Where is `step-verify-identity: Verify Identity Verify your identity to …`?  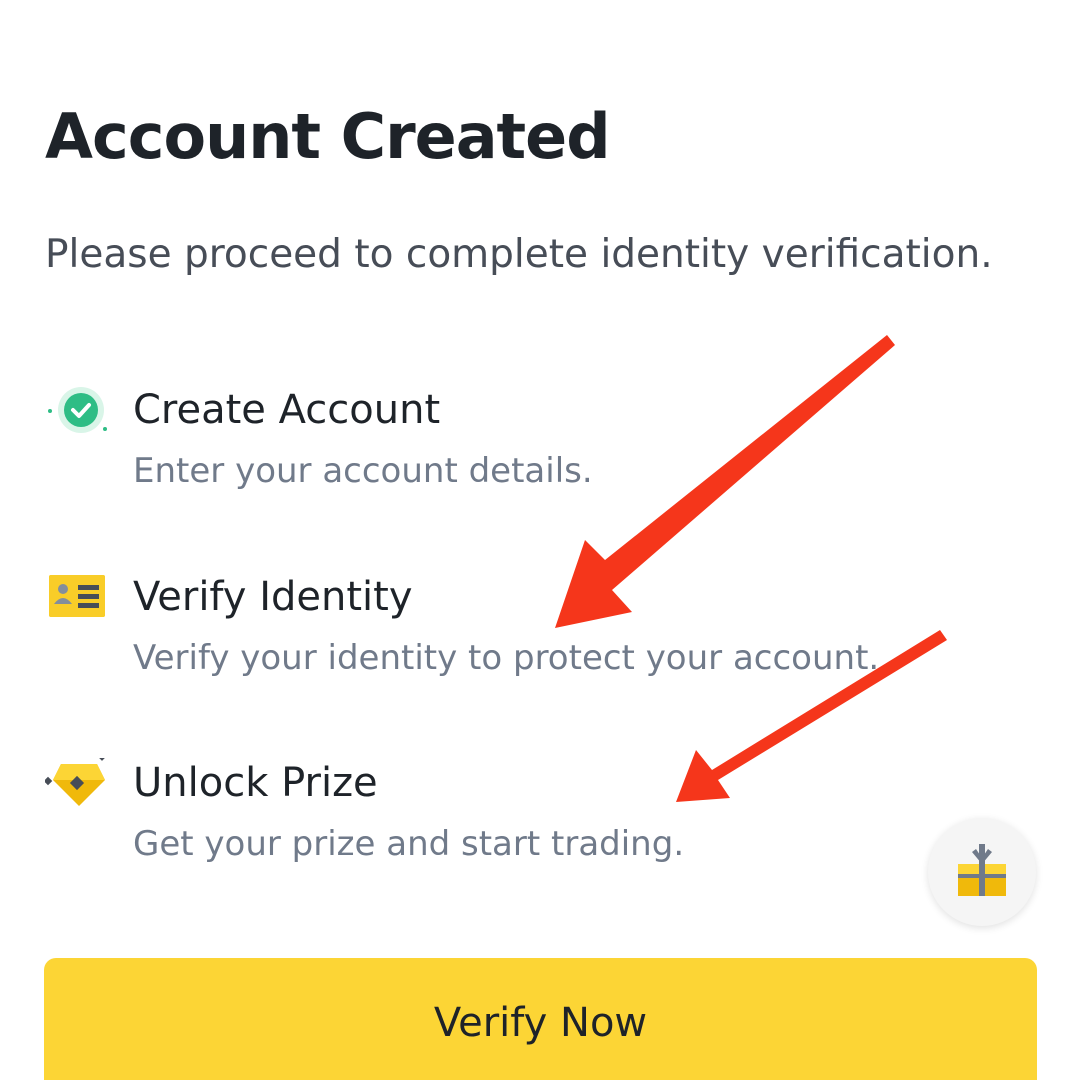
step-verify-identity: Verify Identity Verify your identity to … is located at coordinates (495, 632).